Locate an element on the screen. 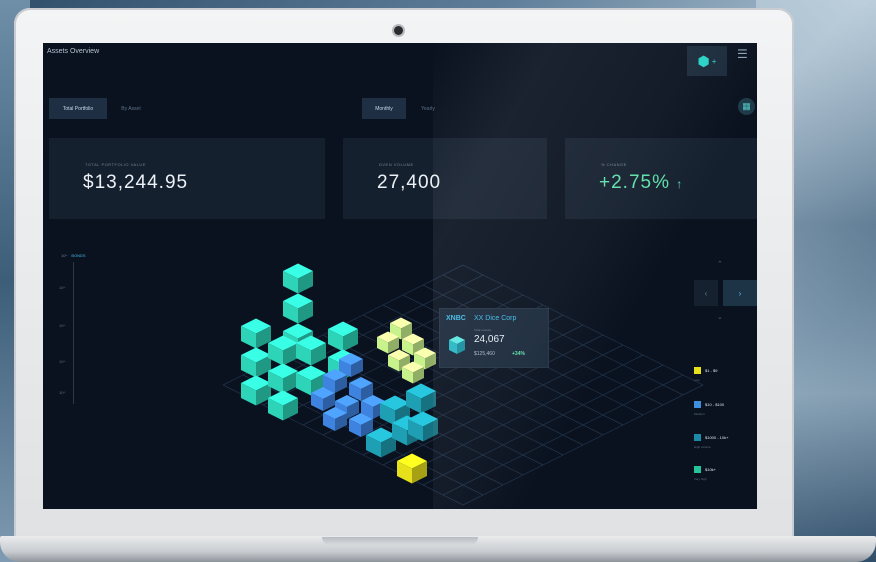 The image size is (876, 562). legend-sub: Medium is located at coordinates (699, 414).